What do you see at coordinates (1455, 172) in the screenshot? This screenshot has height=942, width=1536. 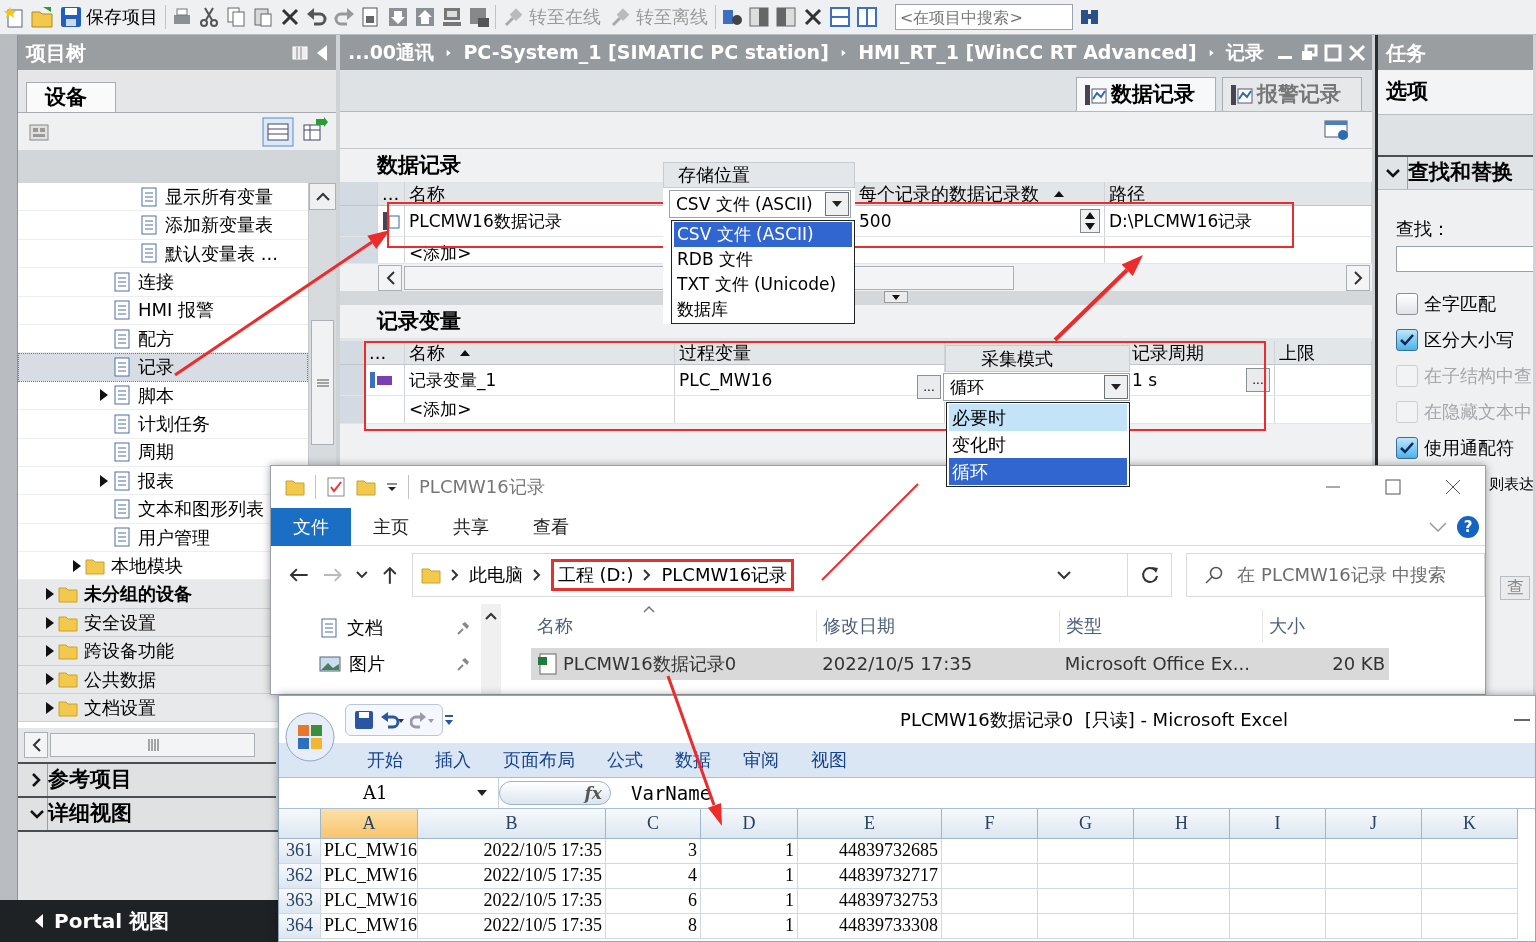 I see `panel-header: 查找和替换` at bounding box center [1455, 172].